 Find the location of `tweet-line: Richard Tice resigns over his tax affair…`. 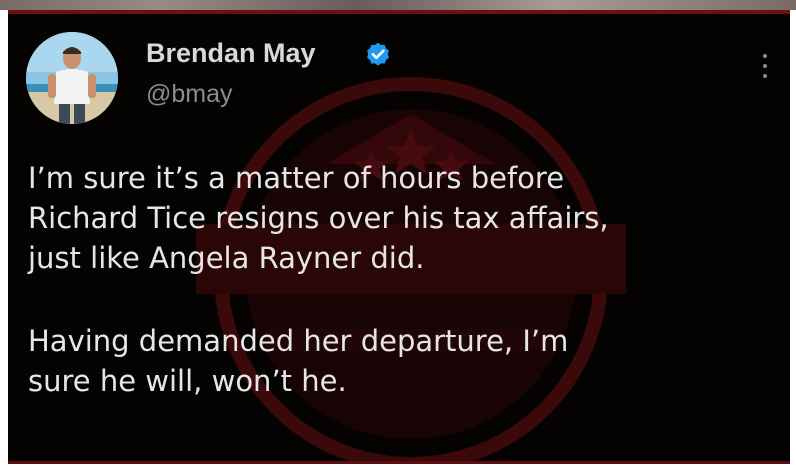

tweet-line: Richard Tice resigns over his tax affair… is located at coordinates (318, 218).